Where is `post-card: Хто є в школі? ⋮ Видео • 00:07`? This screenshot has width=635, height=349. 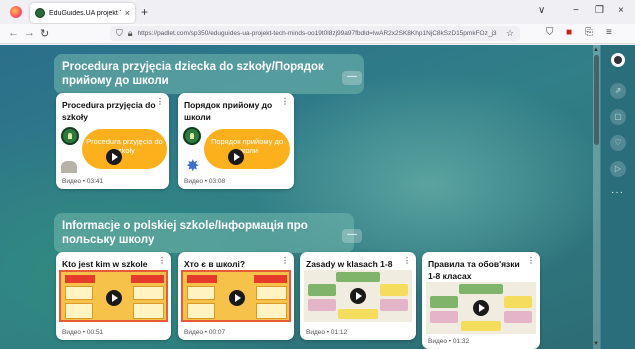 post-card: Хто є в школі? ⋮ Видео • 00:07 is located at coordinates (236, 296).